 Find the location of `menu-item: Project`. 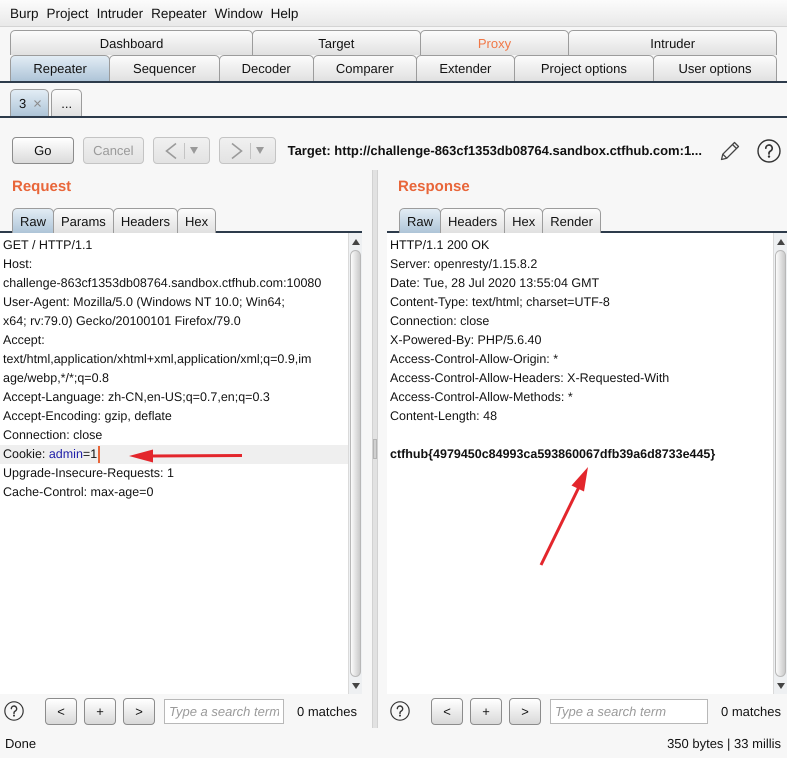

menu-item: Project is located at coordinates (67, 13).